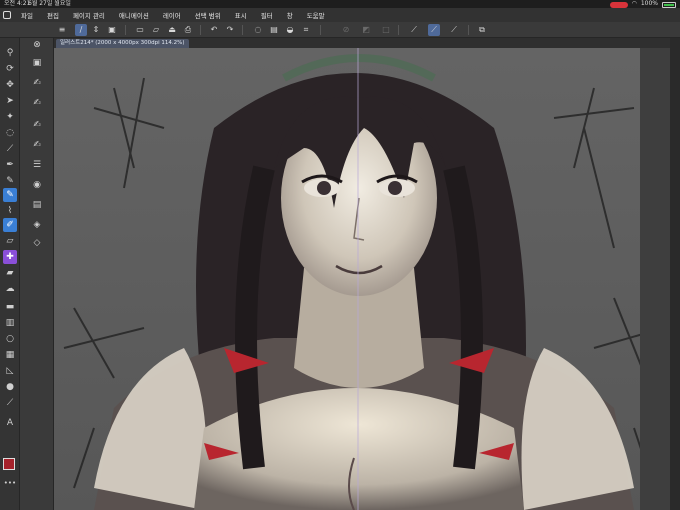 The width and height of the screenshot is (680, 510). Describe the element at coordinates (10, 323) in the screenshot. I see `gradient-icon: ▥` at that location.